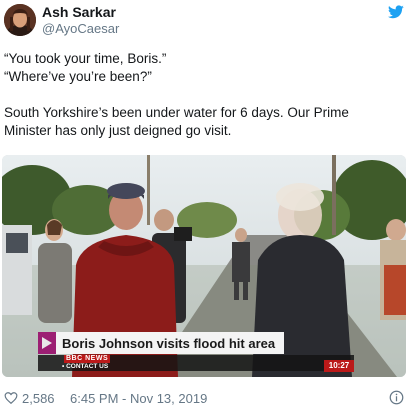 The height and width of the screenshot is (415, 410). Describe the element at coordinates (78, 76) in the screenshot. I see `tweet-text-line: “Where’ve you’re been?”` at that location.